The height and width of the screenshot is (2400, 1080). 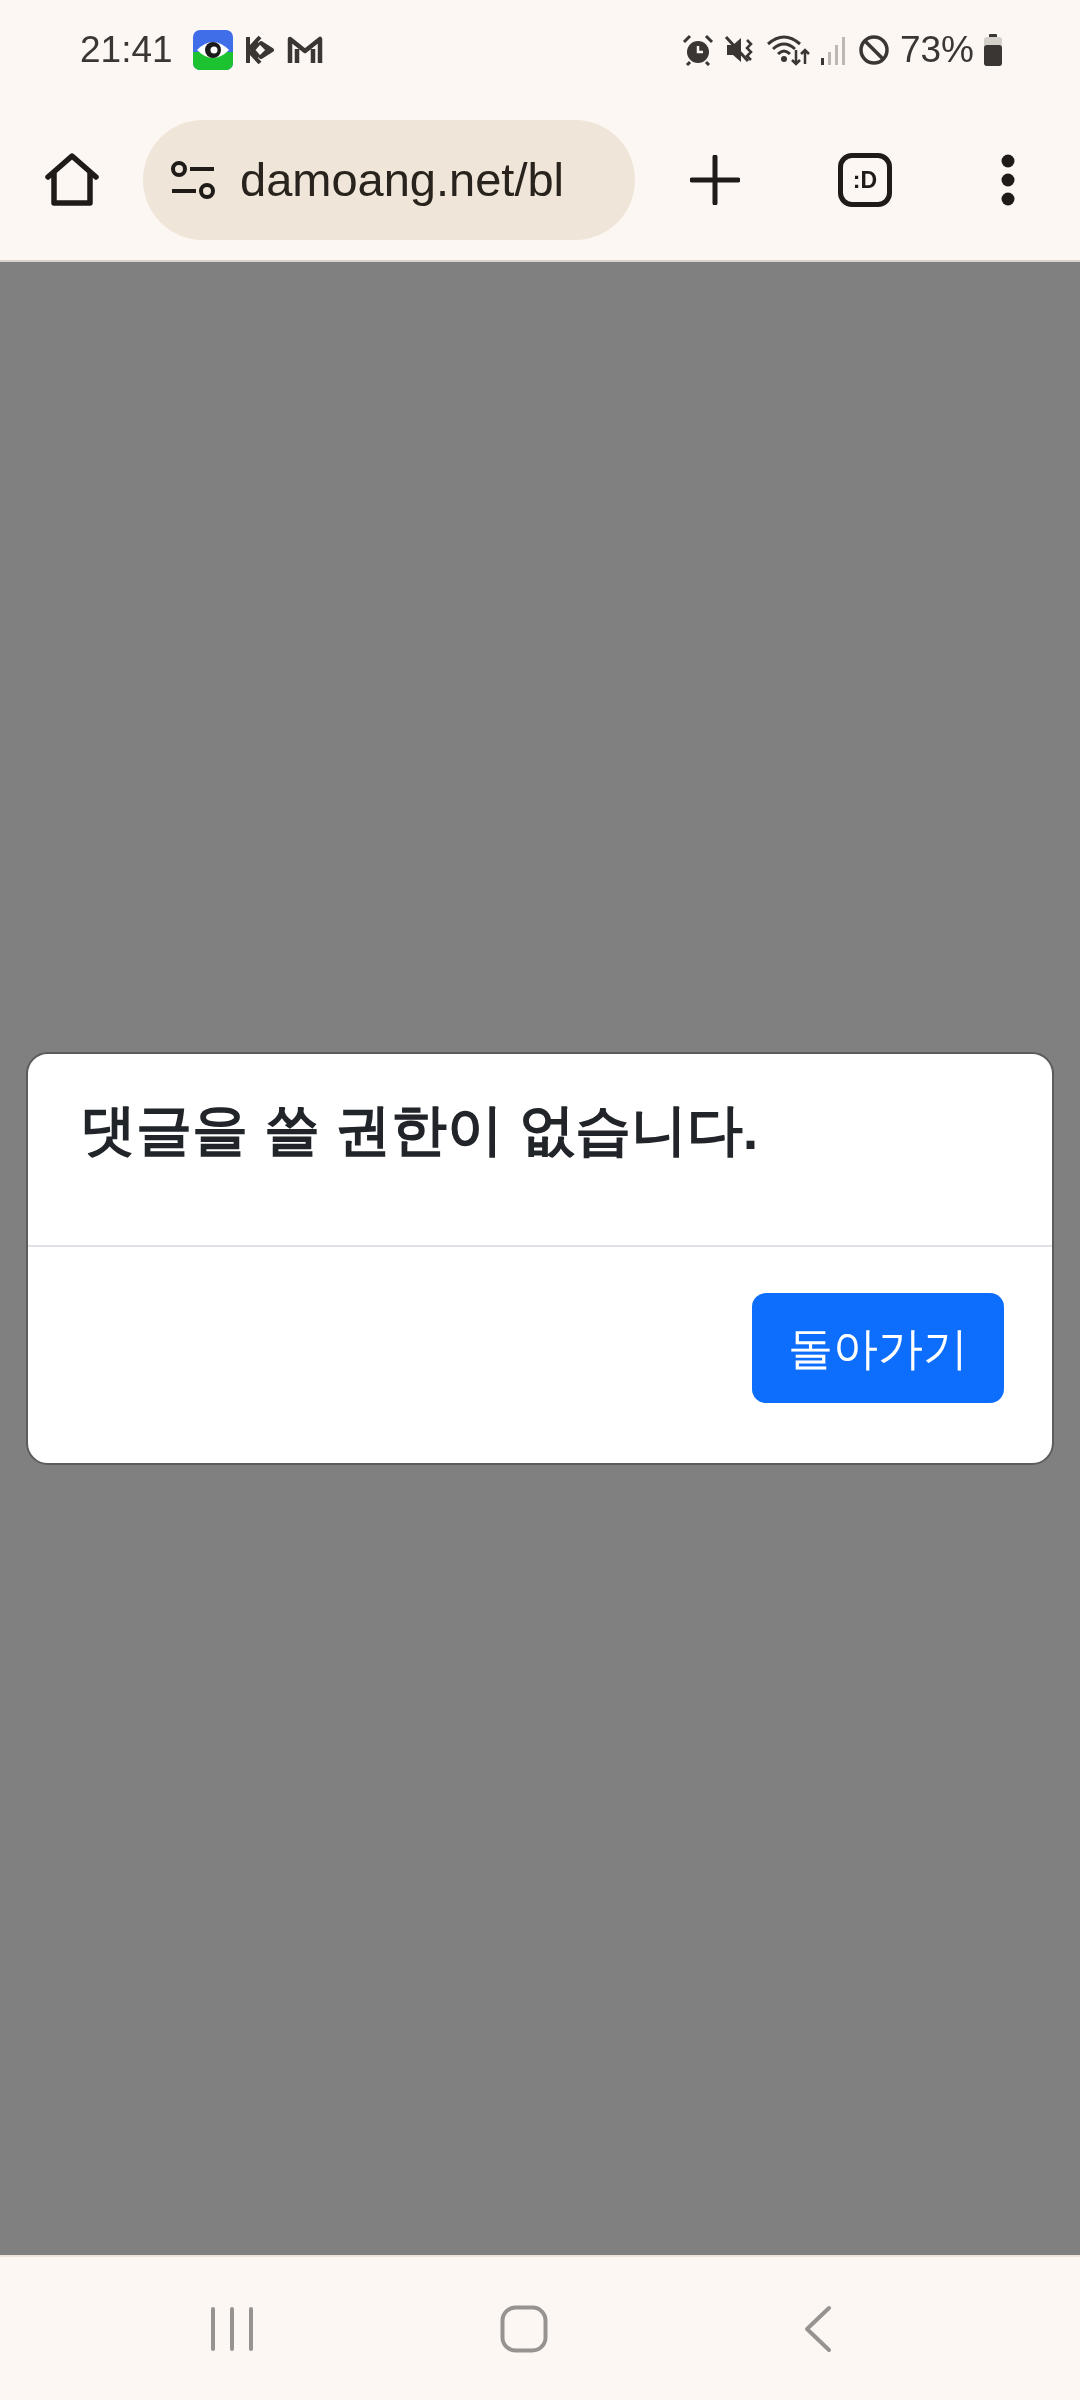 I want to click on app-eye-tile-icon, so click(x=212, y=50).